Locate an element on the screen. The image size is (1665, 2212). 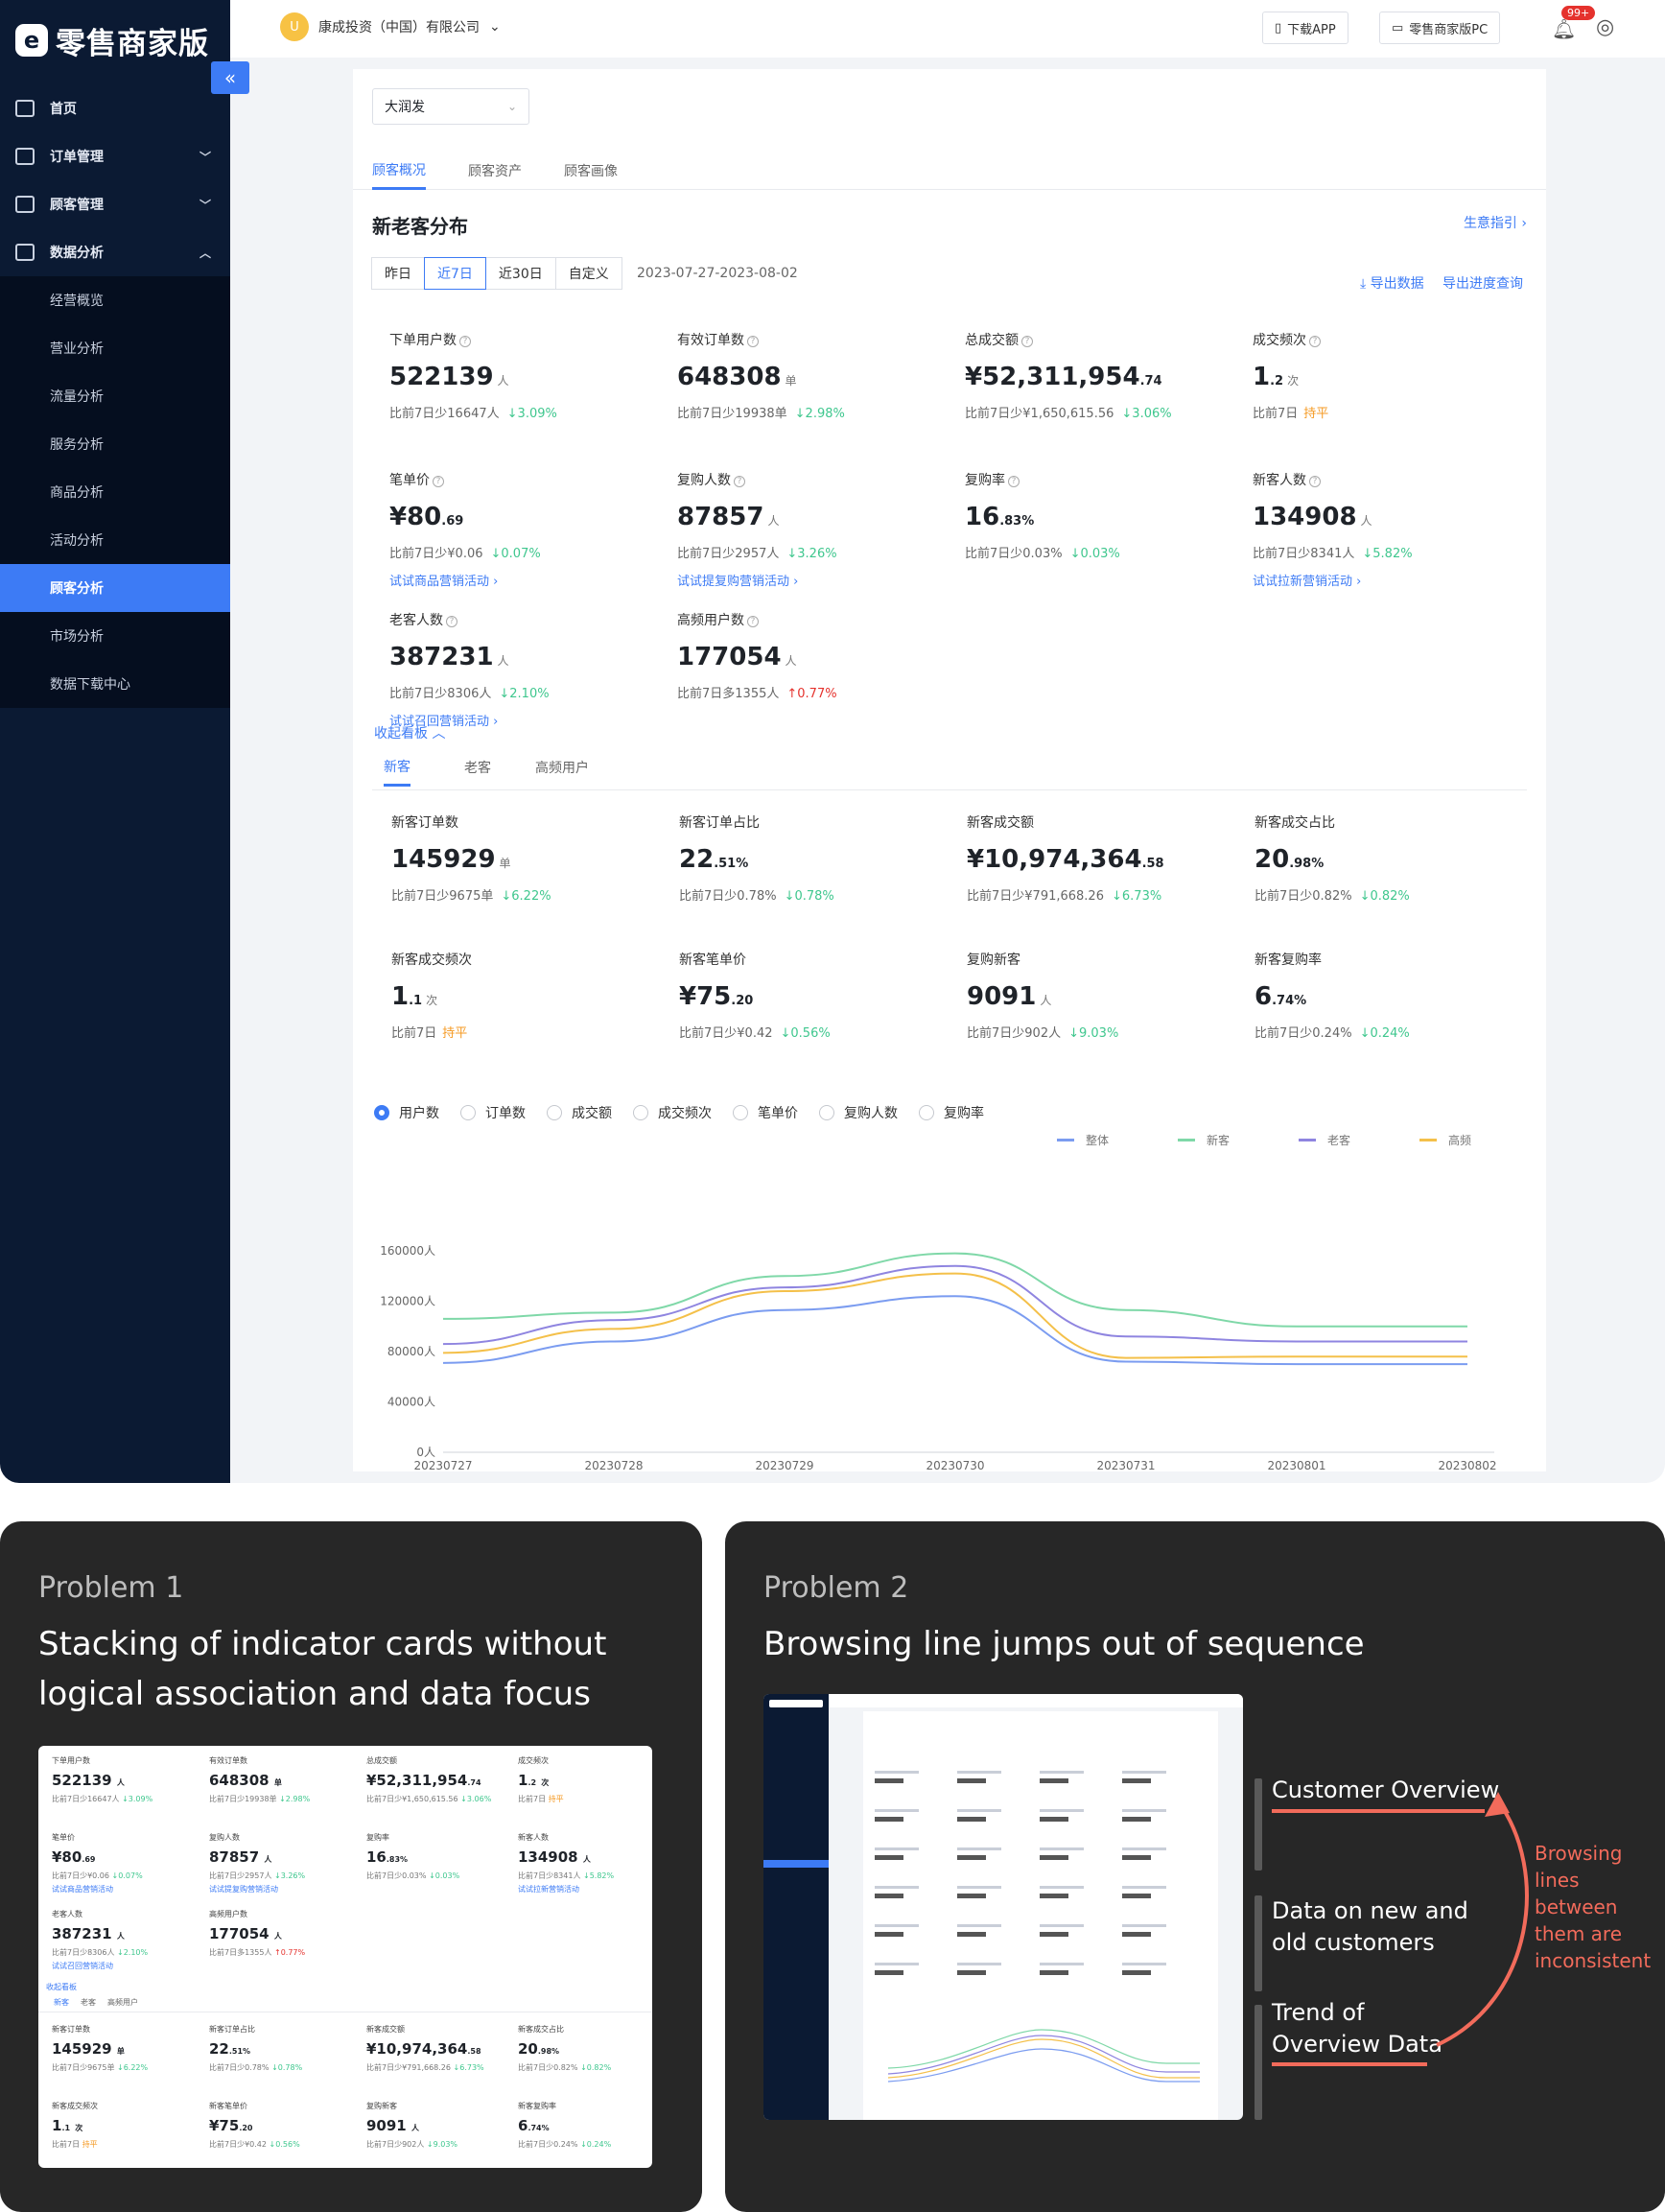
legend-item: 高频 is located at coordinates (1445, 1140).